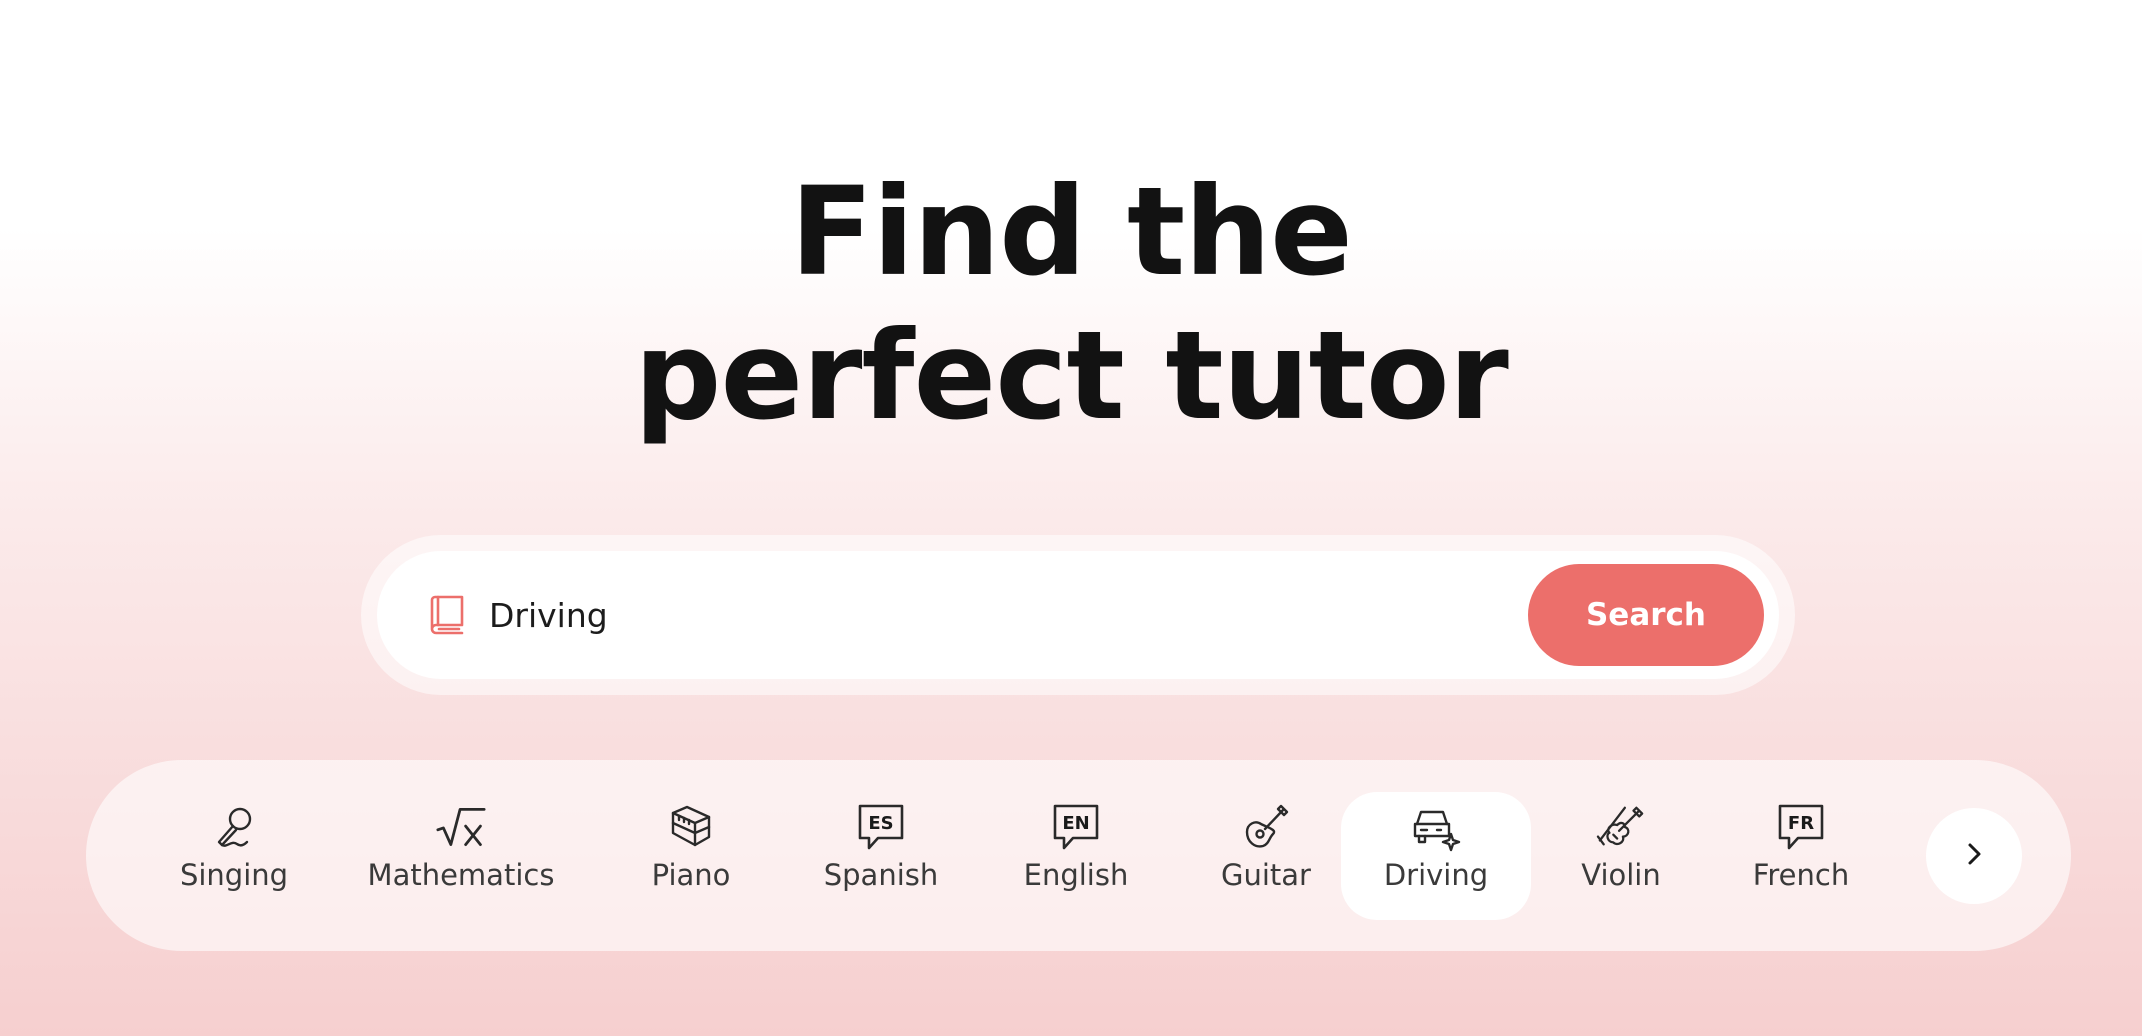 Image resolution: width=2142 pixels, height=1036 pixels. What do you see at coordinates (881, 856) in the screenshot?
I see `category-spanish: ES Spanish` at bounding box center [881, 856].